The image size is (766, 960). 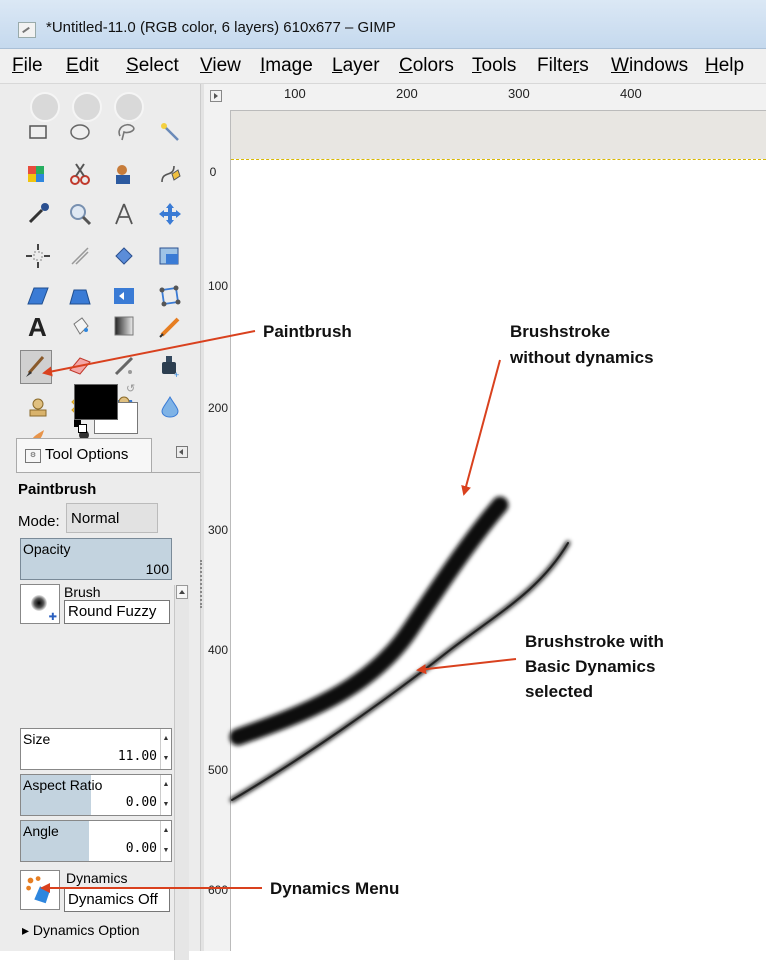 I want to click on brush-preview: ✚, so click(x=40, y=604).